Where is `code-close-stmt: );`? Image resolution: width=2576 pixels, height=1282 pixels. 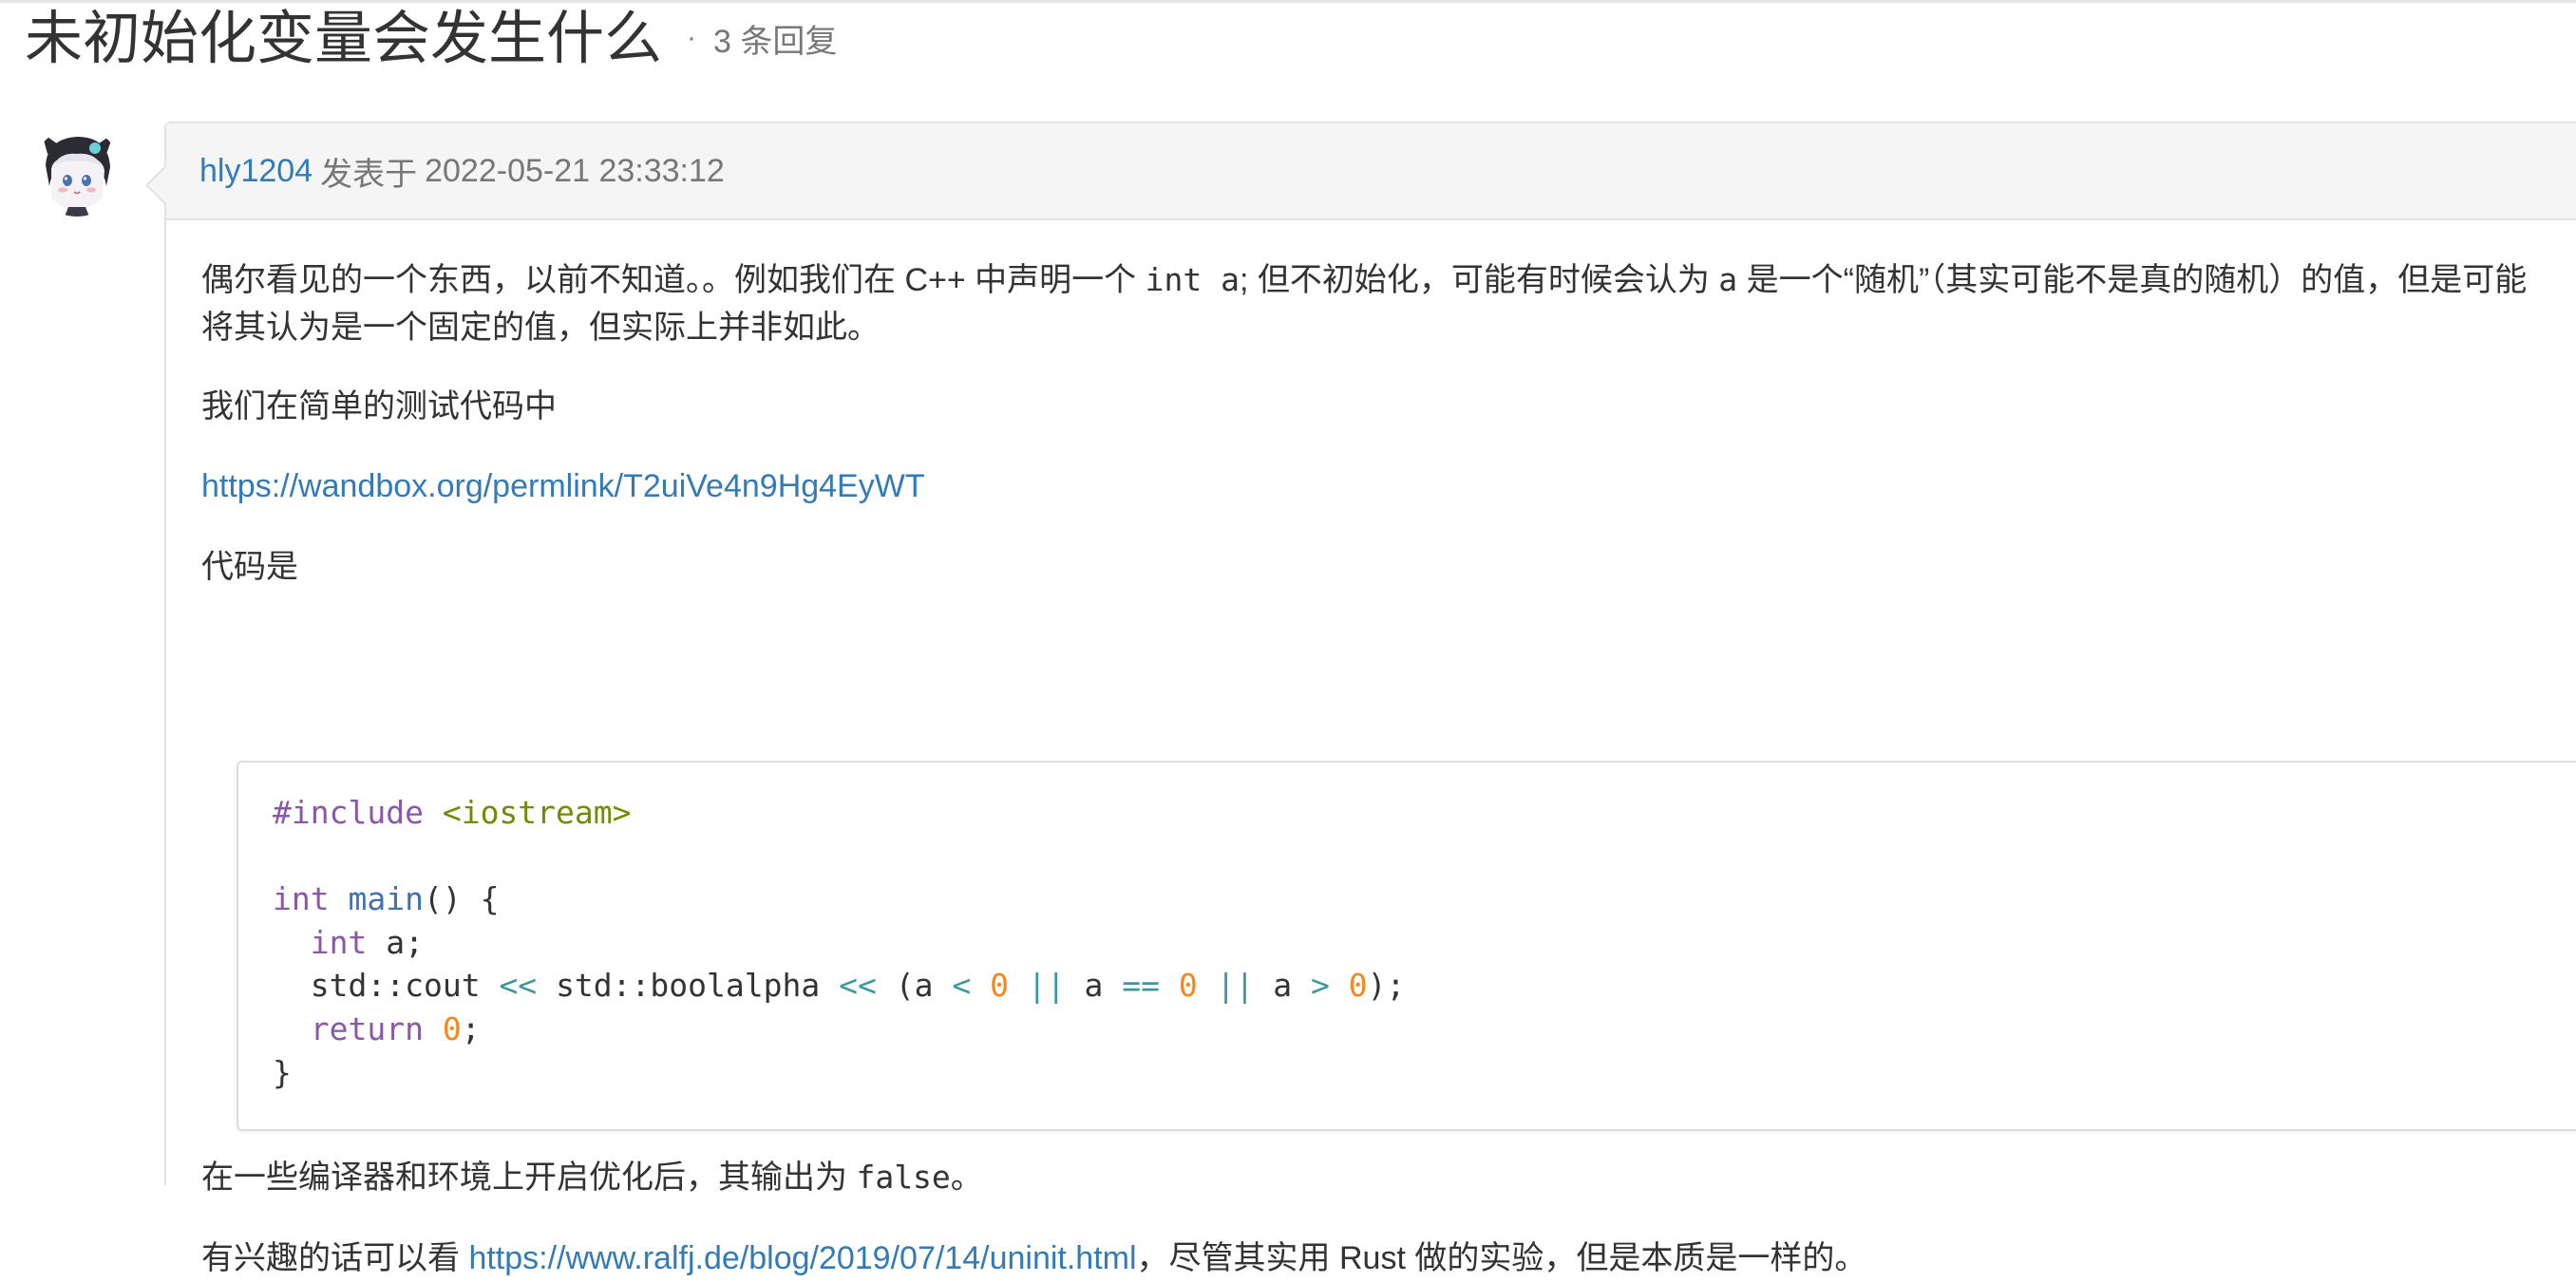 code-close-stmt: ); is located at coordinates (1386, 986).